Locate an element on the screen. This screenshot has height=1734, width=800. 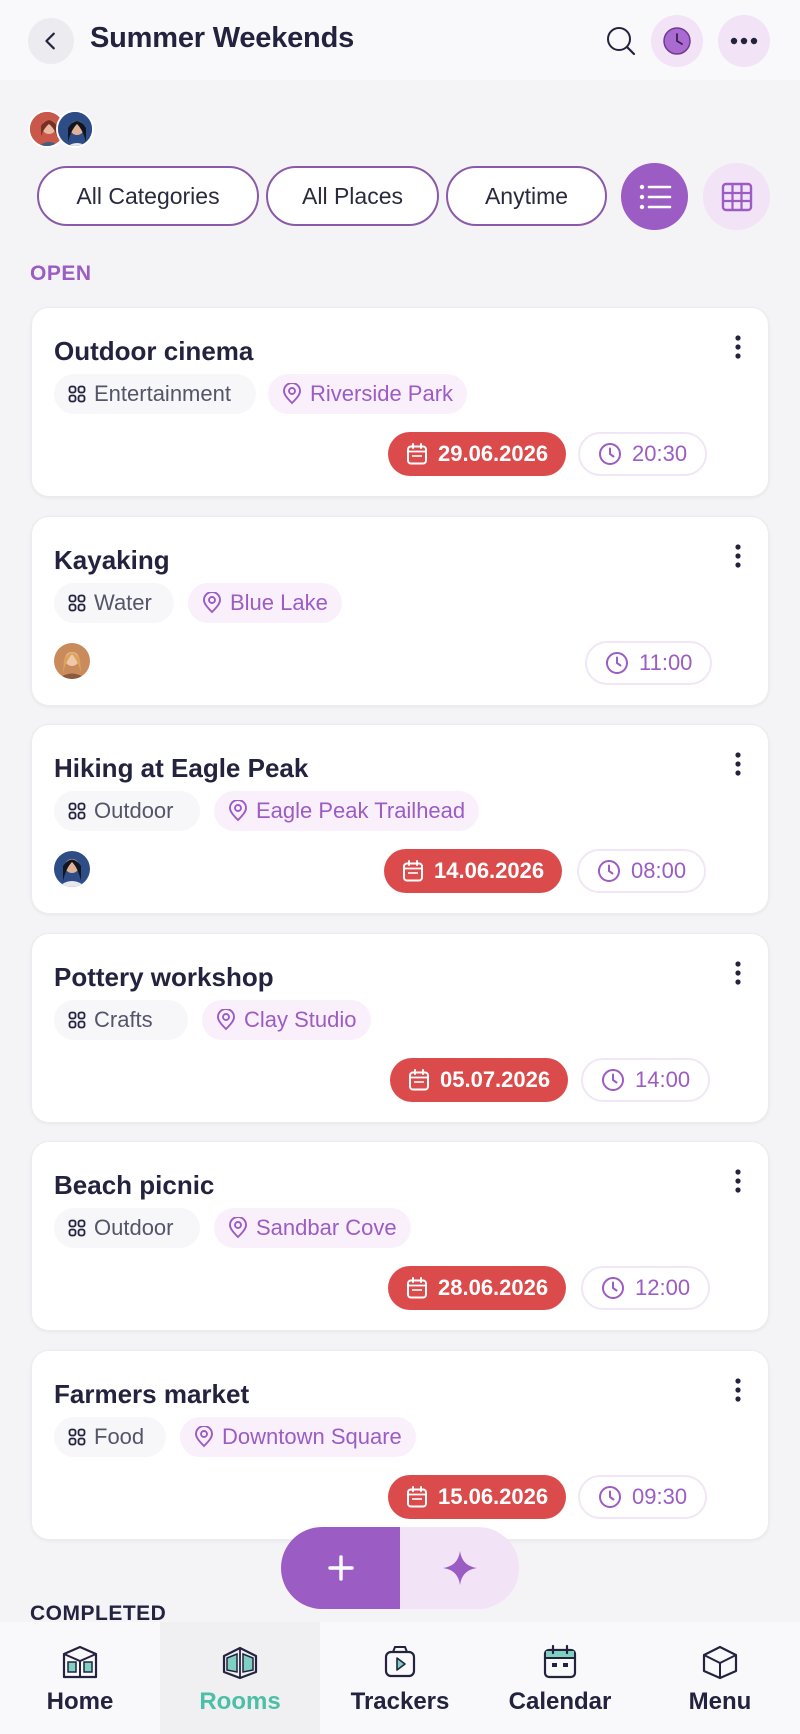
time-label: 11:00 is located at coordinates (666, 662).